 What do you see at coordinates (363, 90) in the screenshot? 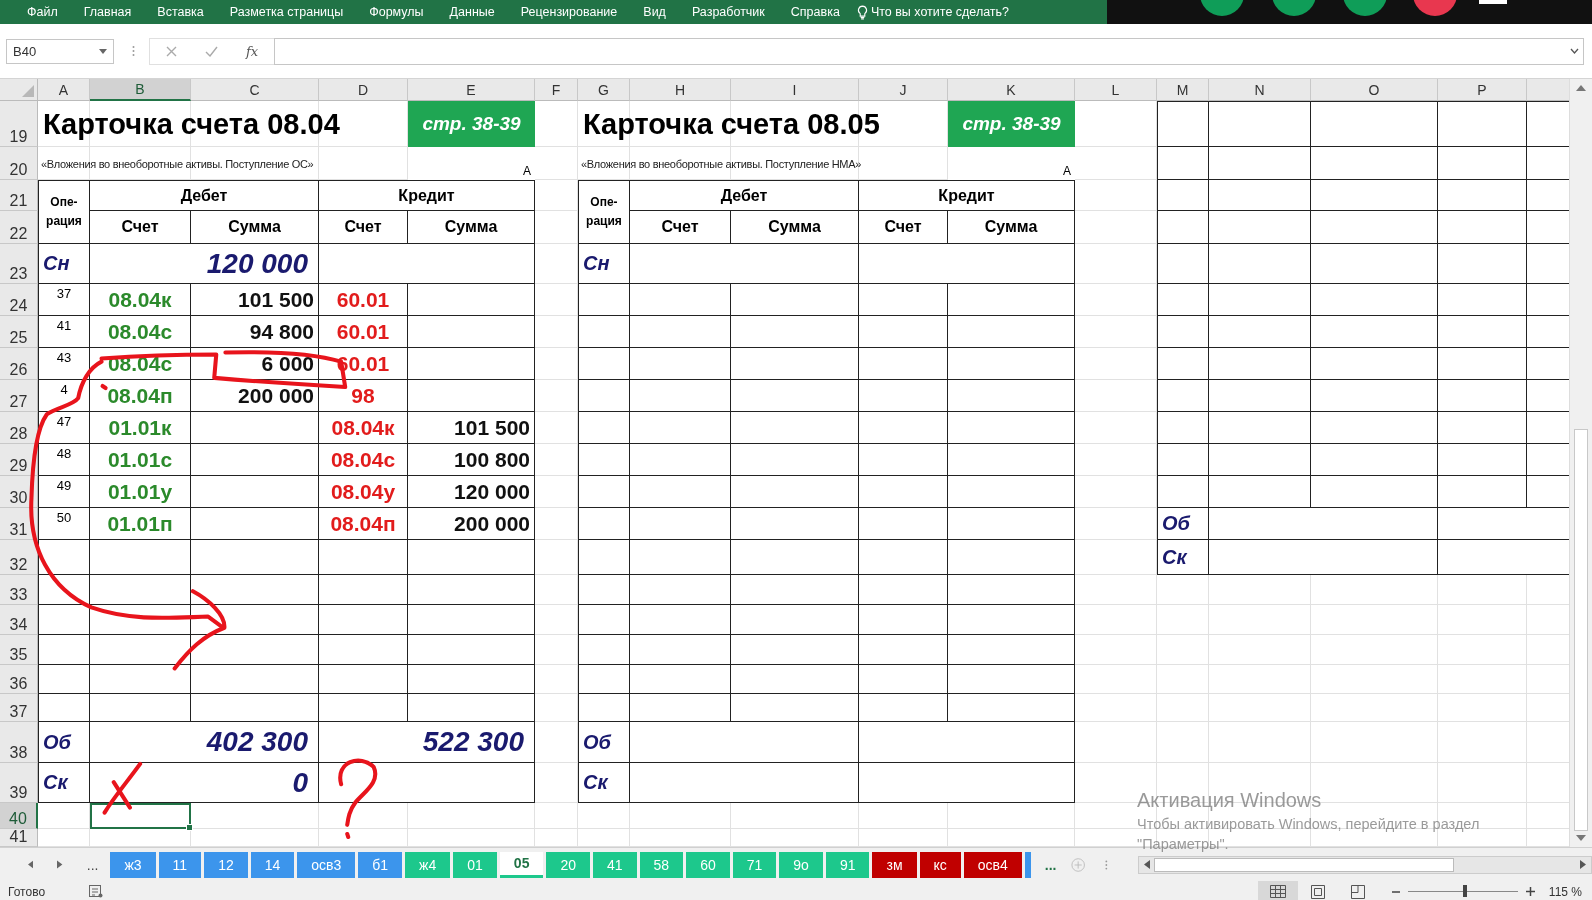
I see `column-header: D` at bounding box center [363, 90].